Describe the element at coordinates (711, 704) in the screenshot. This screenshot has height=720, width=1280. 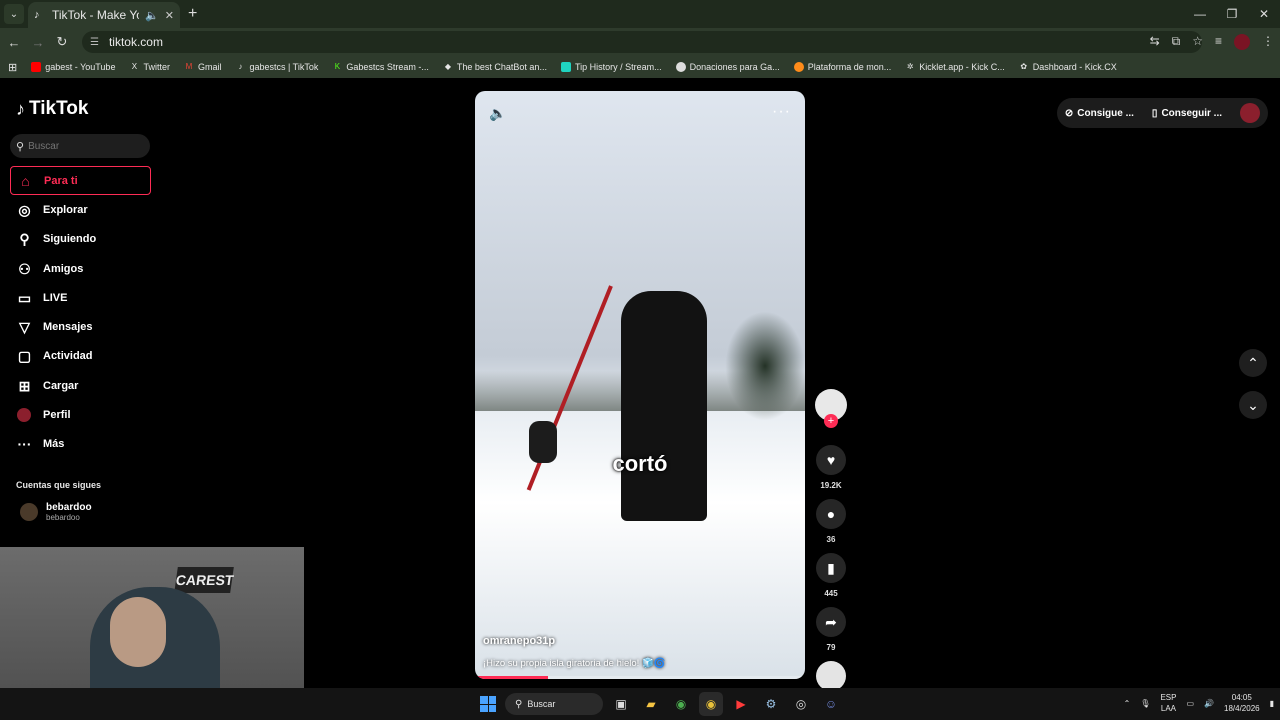
I see `chrome-active-icon: ◉` at that location.